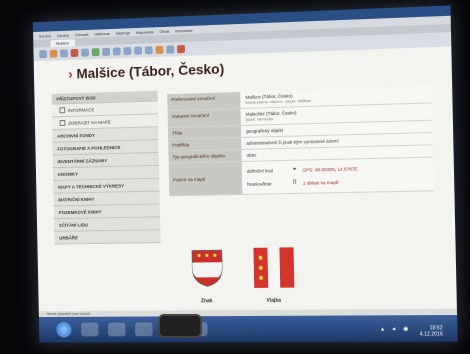  What do you see at coordinates (146, 71) in the screenshot?
I see `page-title: › Malšice (Tábor, Česko)` at bounding box center [146, 71].